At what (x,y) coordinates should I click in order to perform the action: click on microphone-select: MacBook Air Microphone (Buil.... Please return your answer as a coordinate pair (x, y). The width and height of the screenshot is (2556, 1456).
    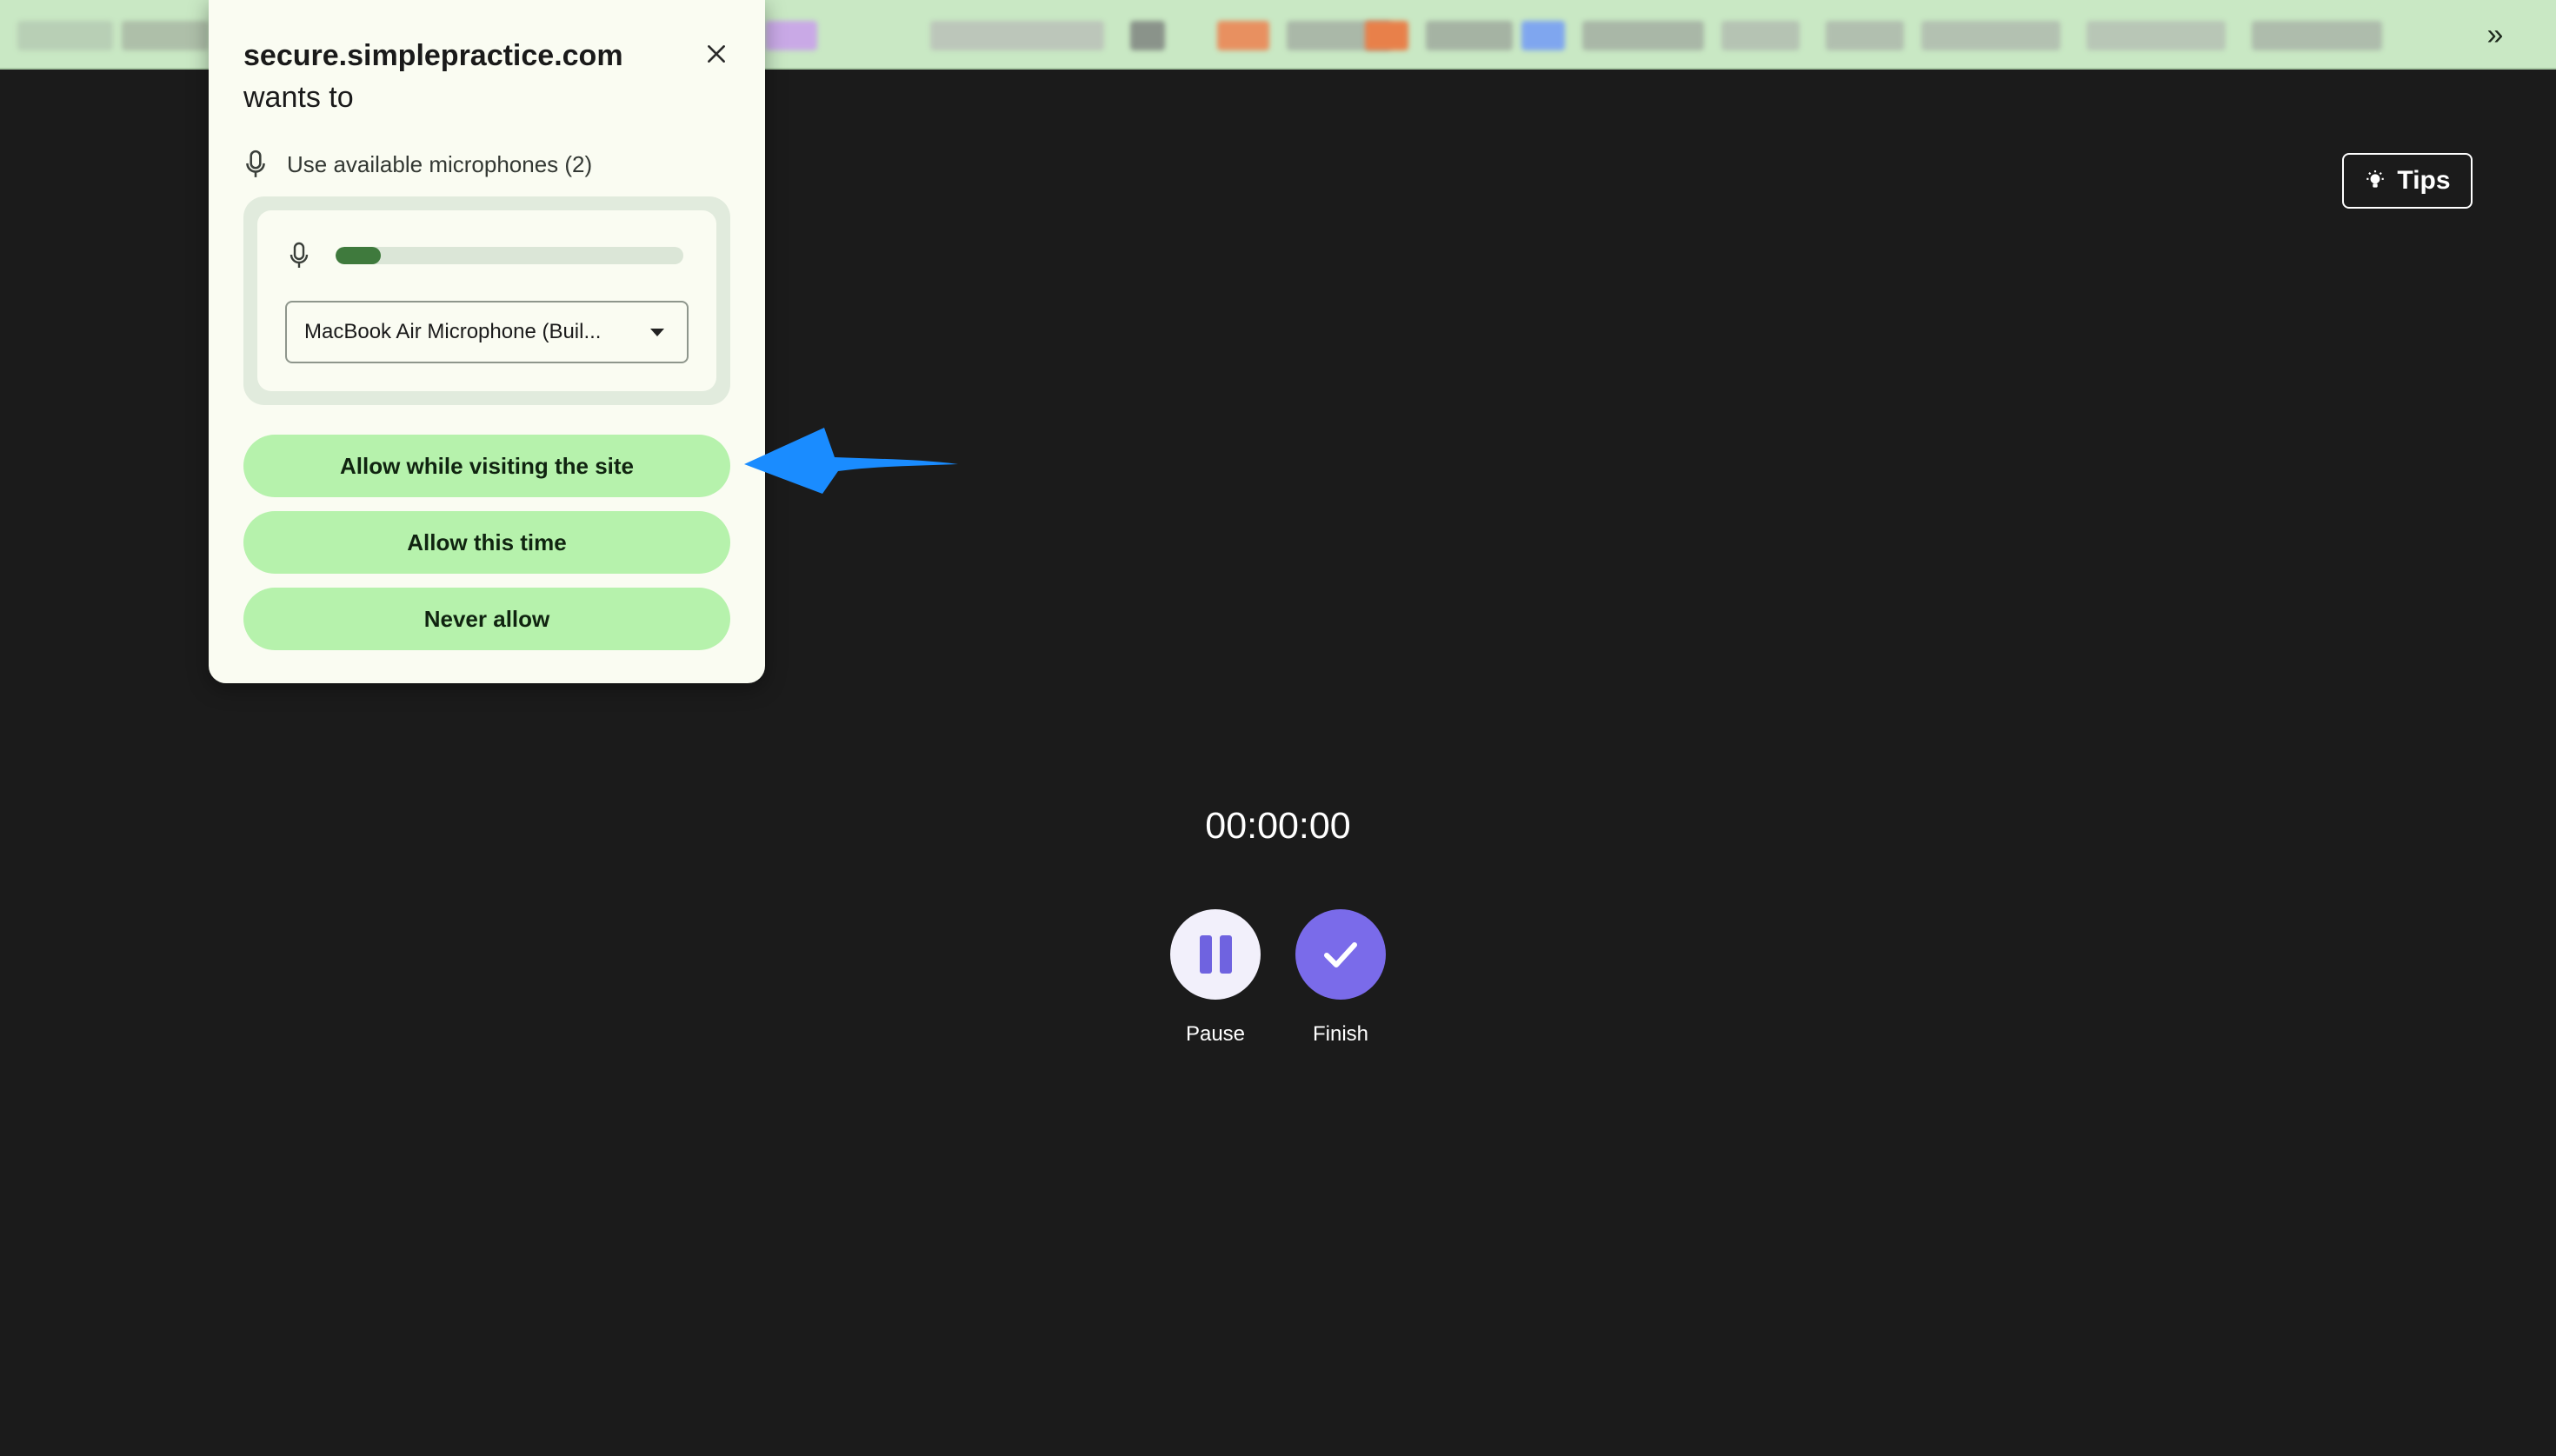
    Looking at the image, I should click on (487, 332).